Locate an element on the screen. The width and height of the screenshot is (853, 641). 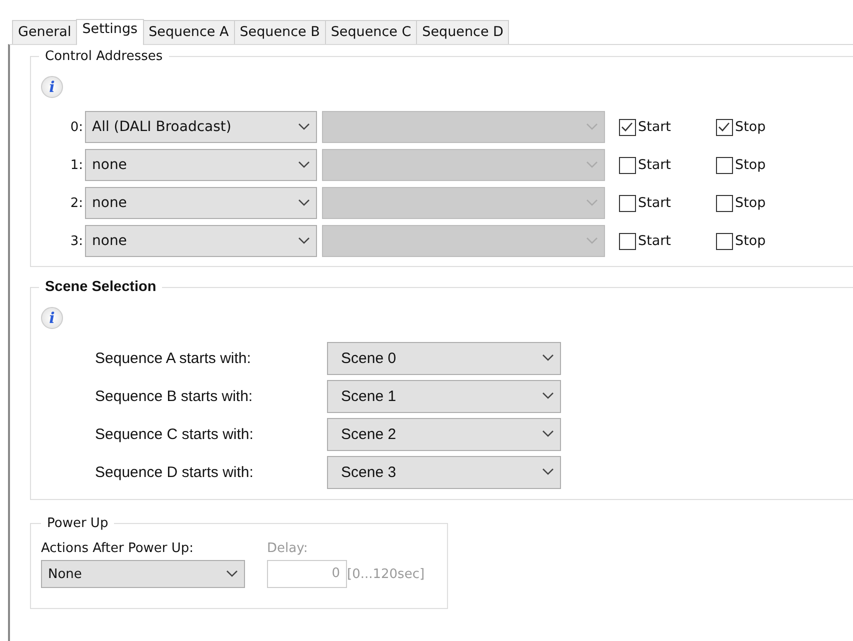
tab: General is located at coordinates (45, 32).